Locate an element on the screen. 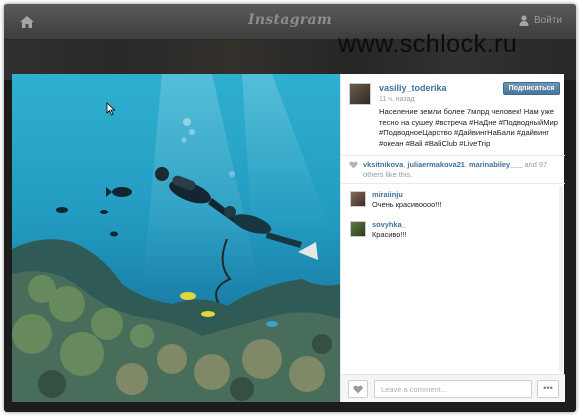 This screenshot has height=416, width=580. signin-label: Войти is located at coordinates (548, 20).